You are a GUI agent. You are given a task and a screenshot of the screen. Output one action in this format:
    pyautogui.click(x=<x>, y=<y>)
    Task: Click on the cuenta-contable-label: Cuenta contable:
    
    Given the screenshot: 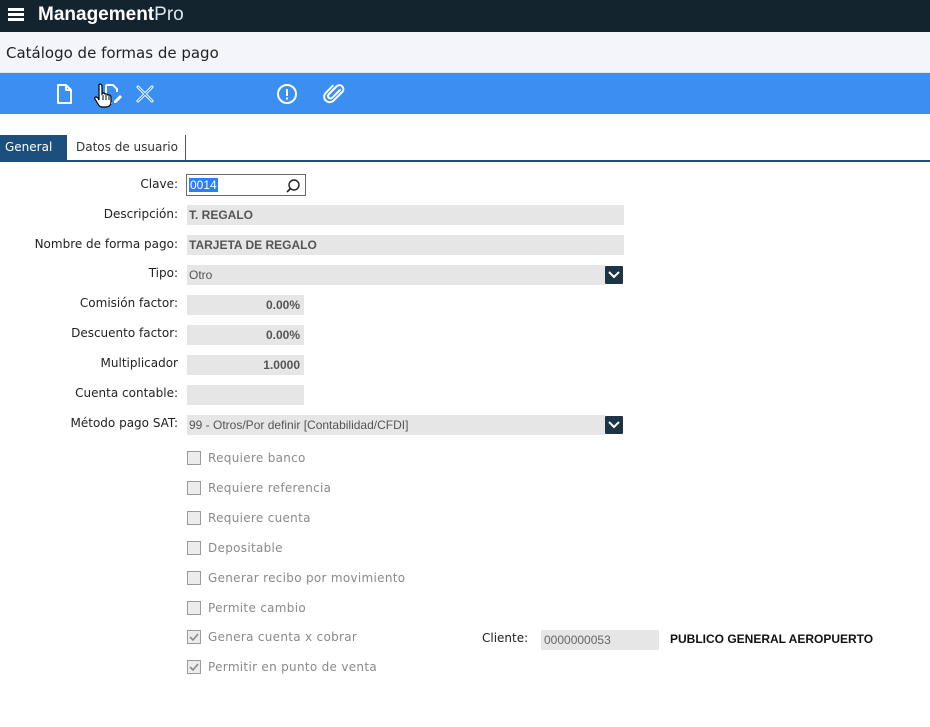 What is the action you would take?
    pyautogui.click(x=126, y=393)
    